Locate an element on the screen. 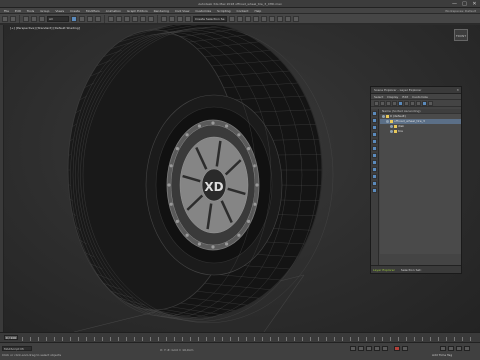  menu-civil-view: Civil View is located at coordinates (182, 11).